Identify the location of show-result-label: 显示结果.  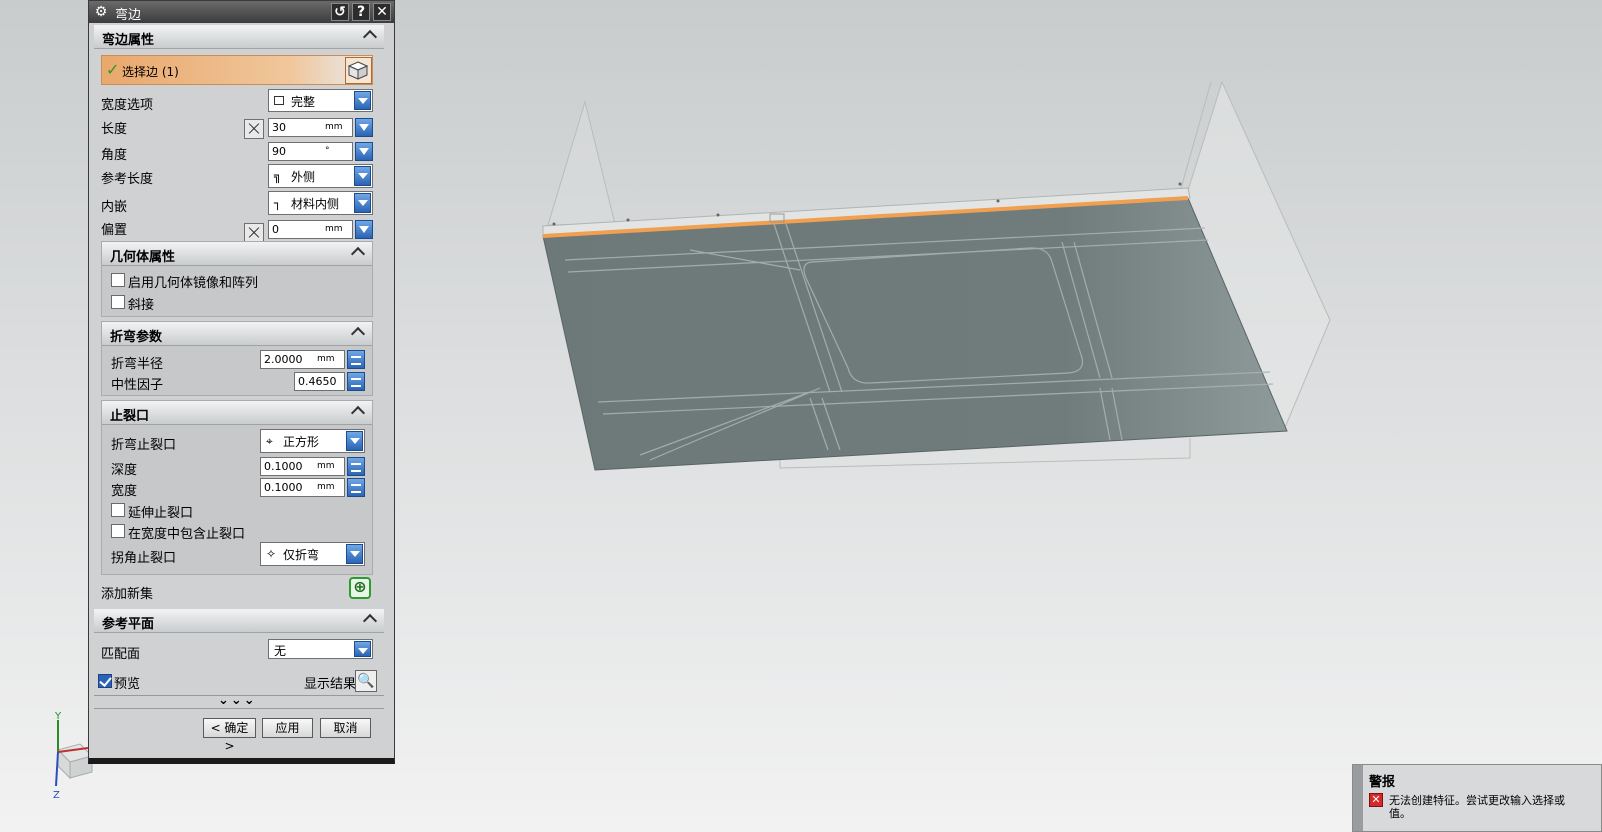
(330, 684).